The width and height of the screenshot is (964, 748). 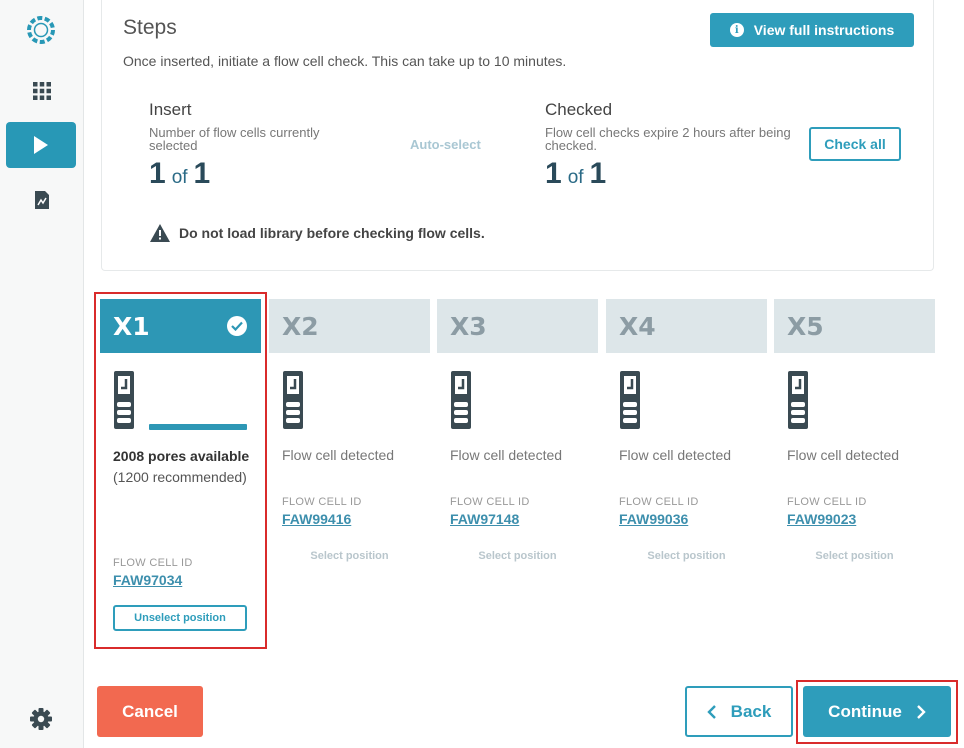 What do you see at coordinates (202, 173) in the screenshot?
I see `insert-count-total: 1` at bounding box center [202, 173].